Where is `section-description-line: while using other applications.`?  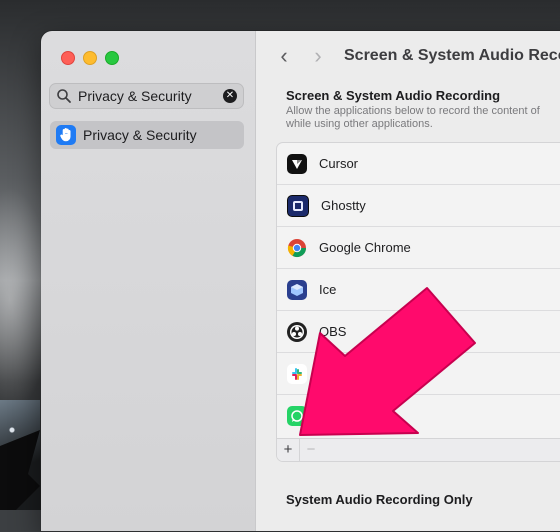
section-description-line: while using other applications. is located at coordinates (359, 124).